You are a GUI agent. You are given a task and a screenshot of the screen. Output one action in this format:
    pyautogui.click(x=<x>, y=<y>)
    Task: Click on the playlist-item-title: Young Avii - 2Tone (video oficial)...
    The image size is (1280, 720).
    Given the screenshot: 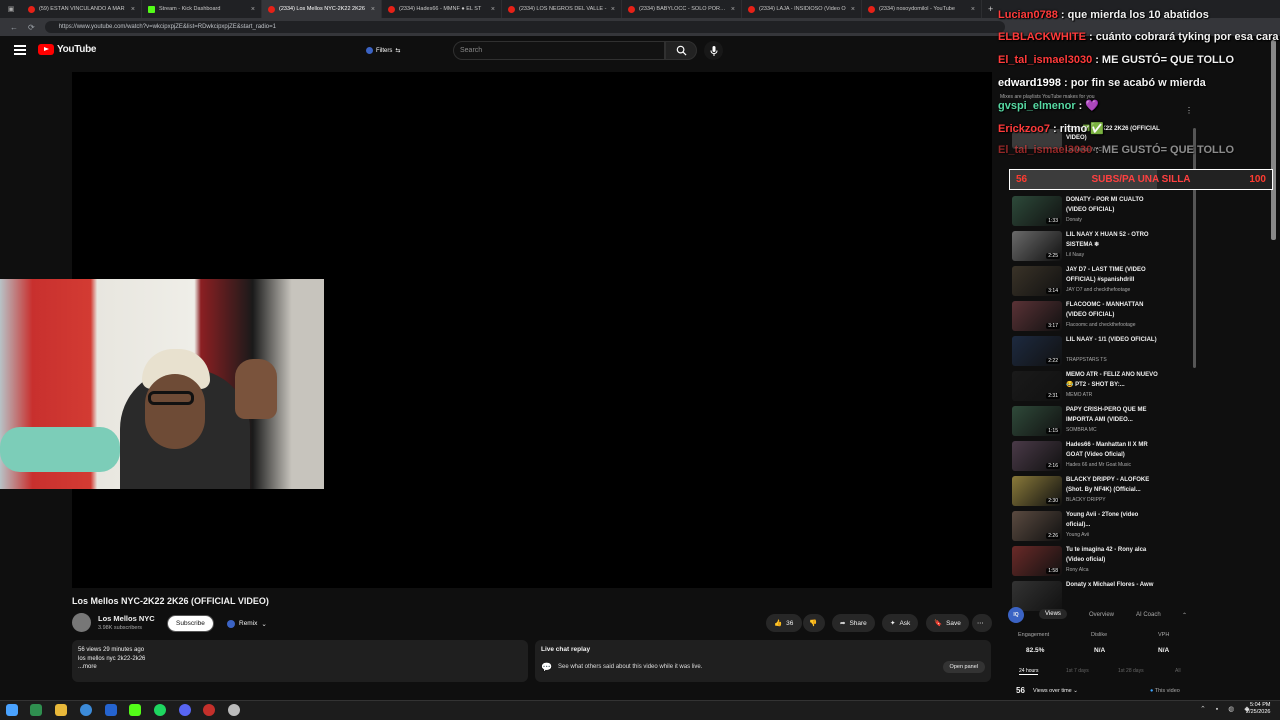 What is the action you would take?
    pyautogui.click(x=1114, y=520)
    